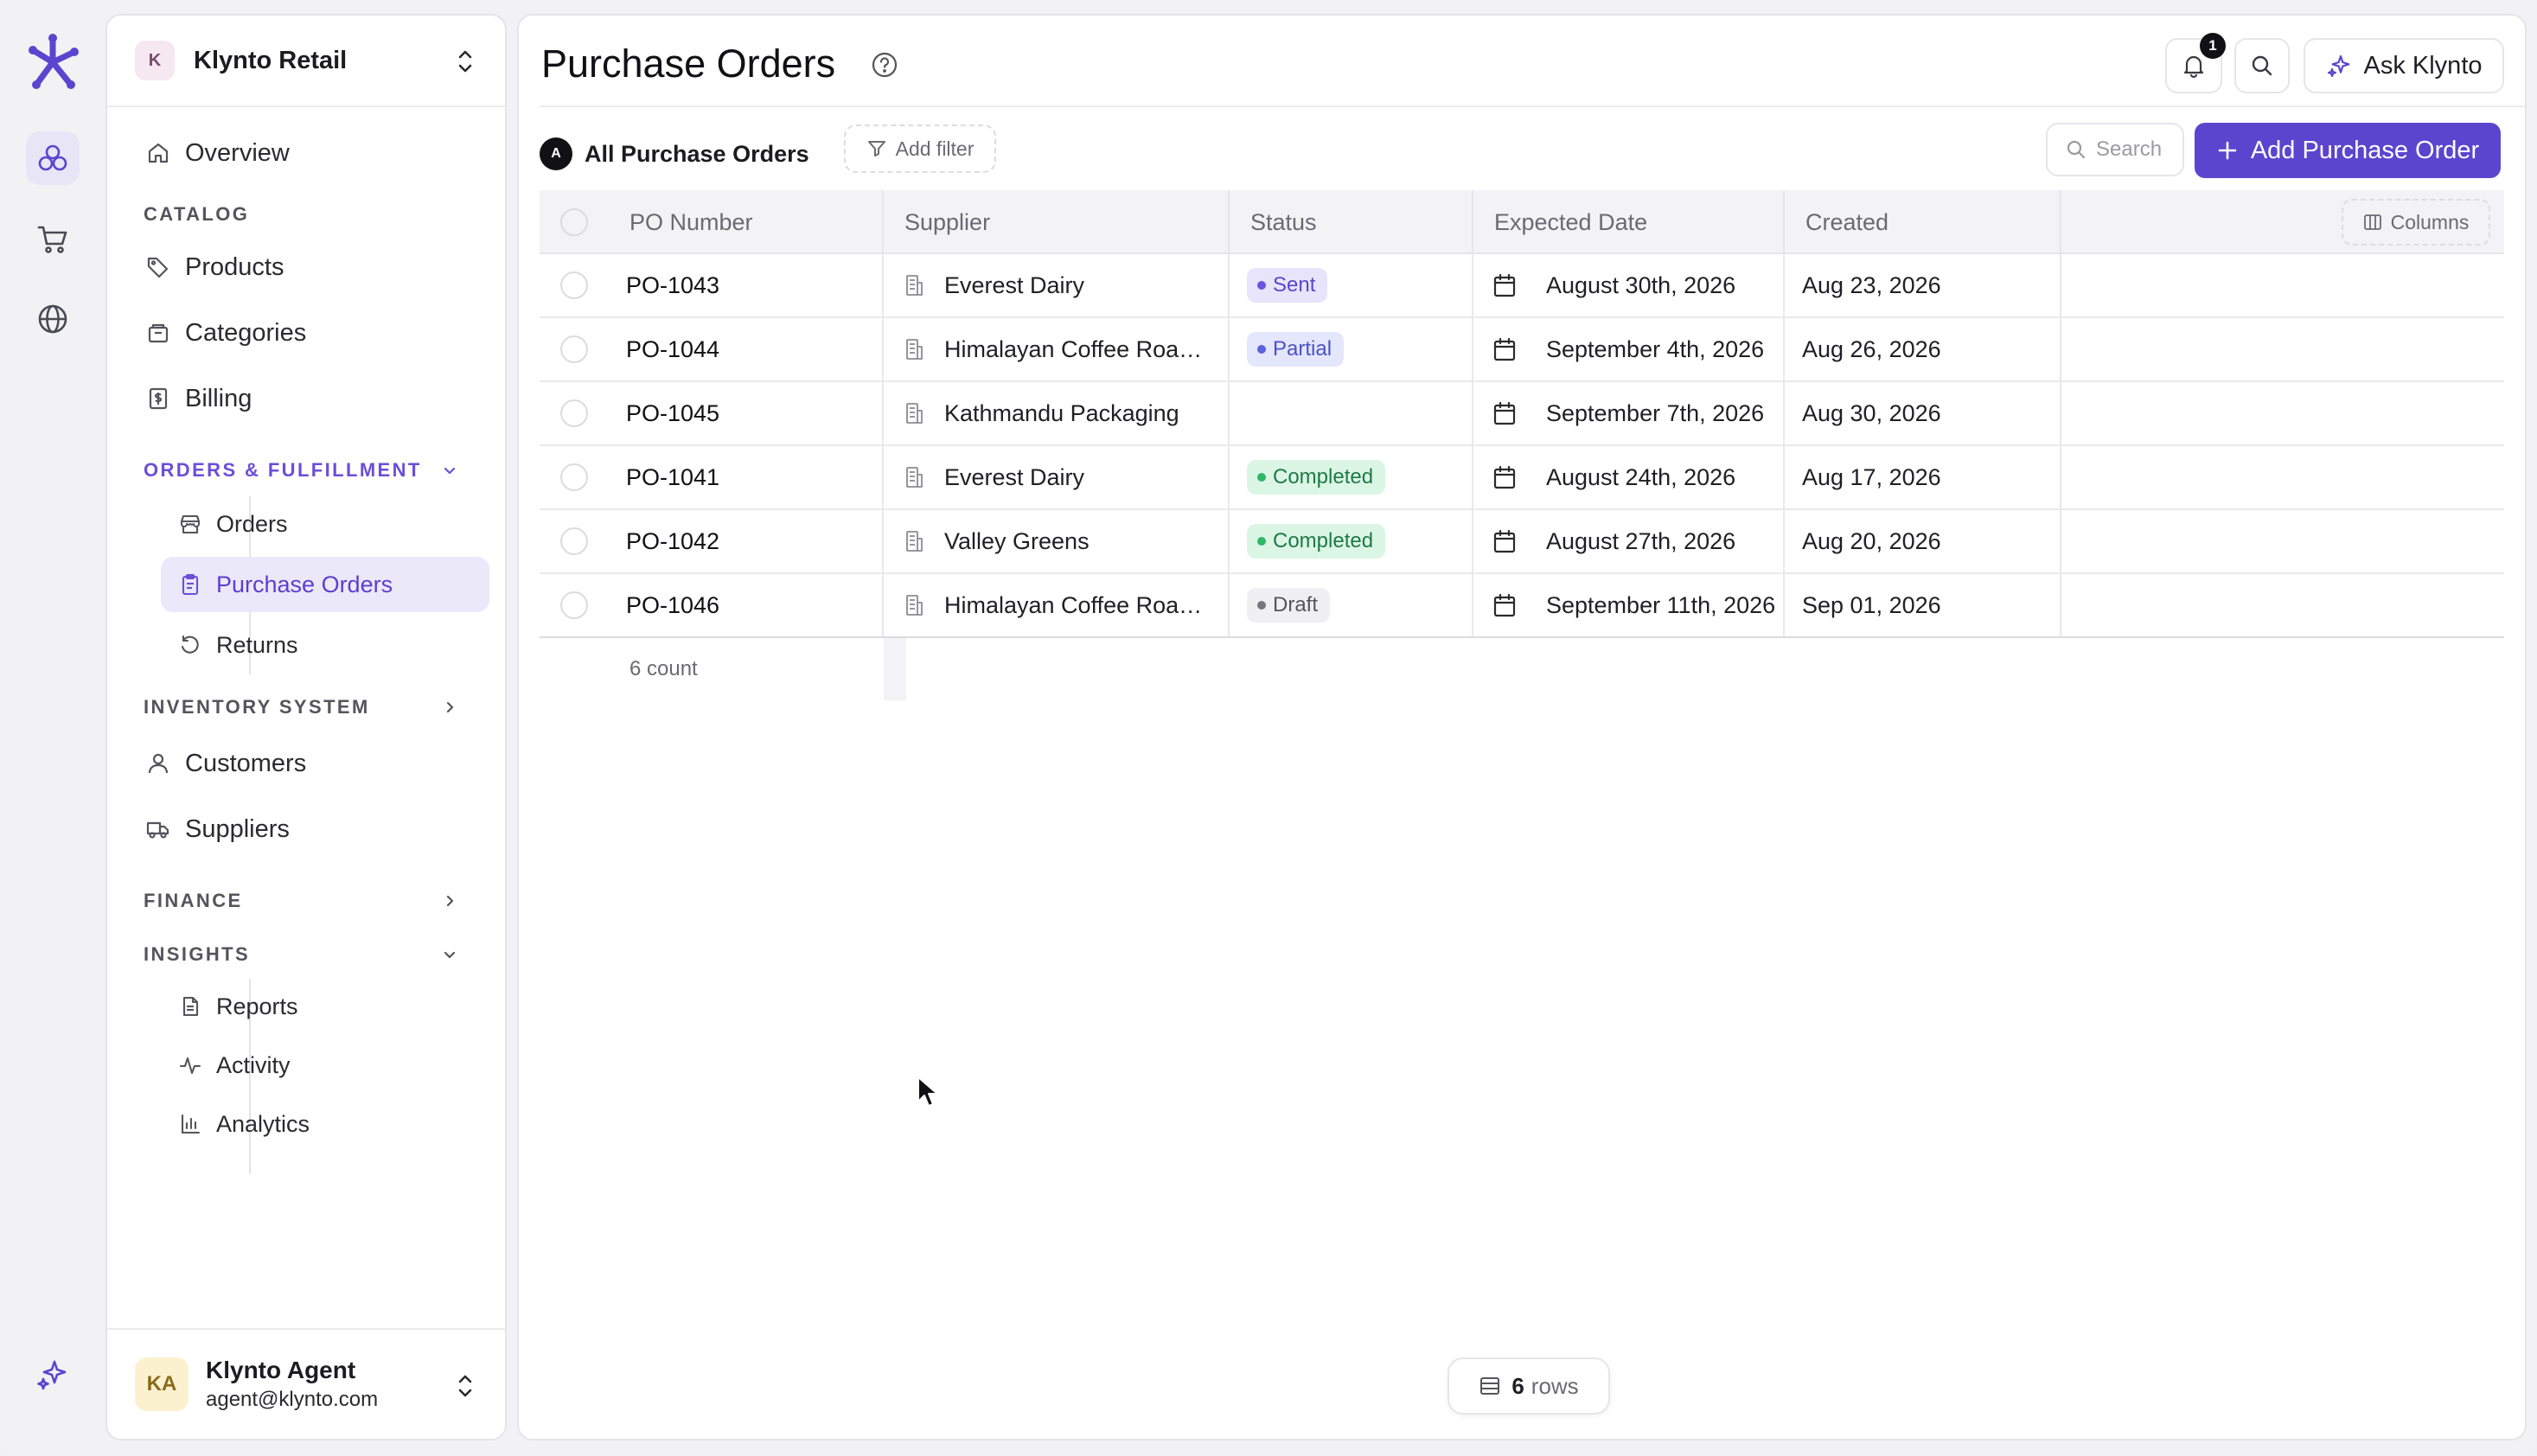 This screenshot has width=2537, height=1456. I want to click on sidebar-item-orders: Orders, so click(325, 524).